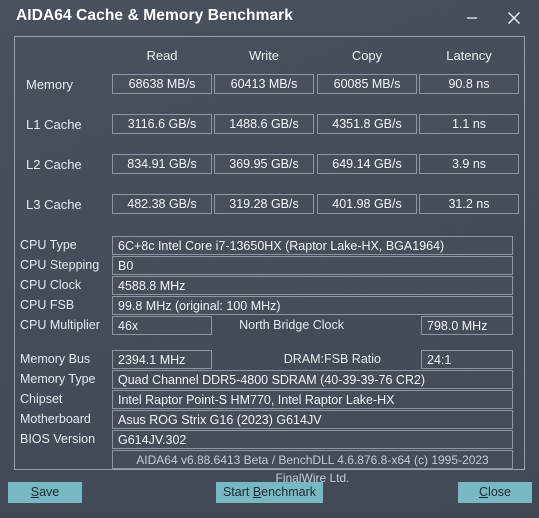  What do you see at coordinates (162, 84) in the screenshot?
I see `cell-memory-read: 68638 MB/s` at bounding box center [162, 84].